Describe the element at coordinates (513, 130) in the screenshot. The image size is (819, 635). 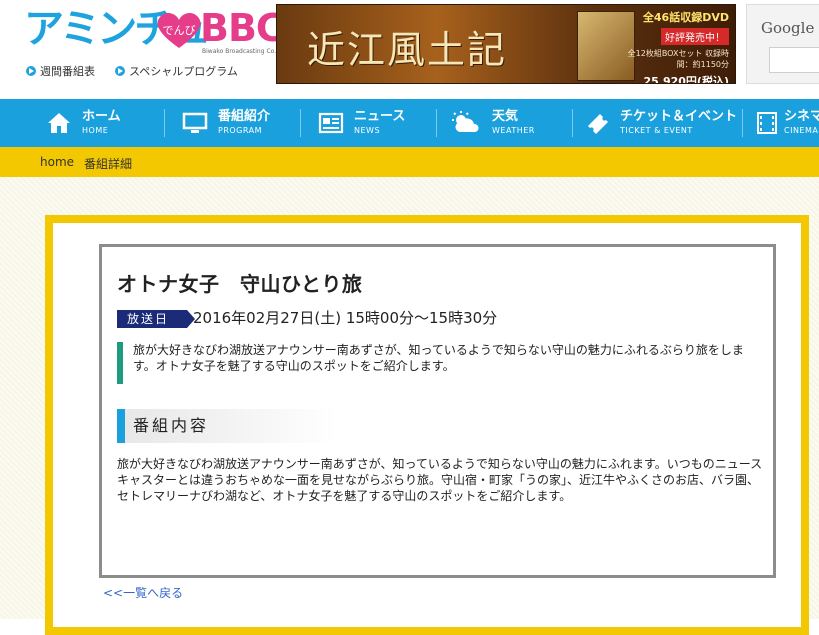
I see `nav-sublabel: WEATHER` at that location.